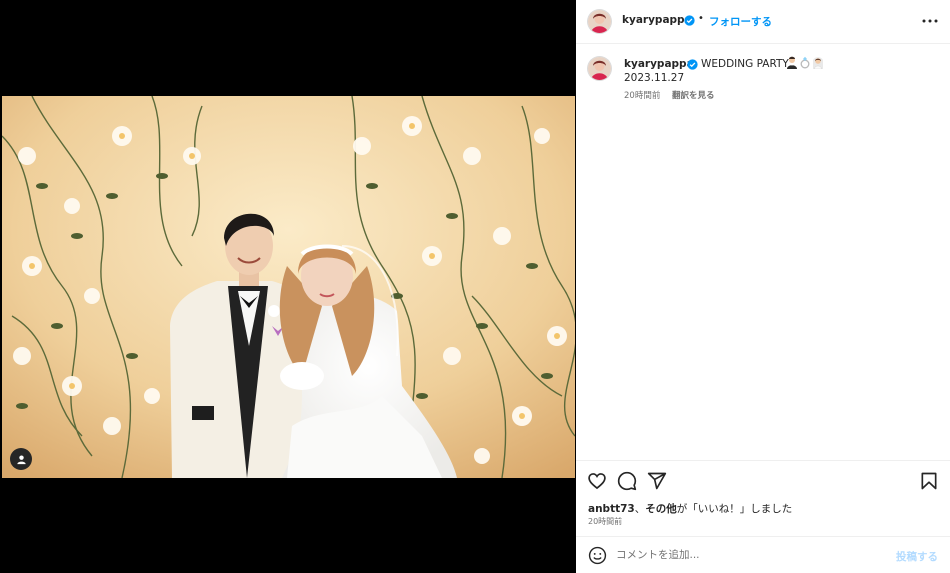 The image size is (950, 573). Describe the element at coordinates (740, 21) in the screenshot. I see `follow-button: フォローする` at that location.